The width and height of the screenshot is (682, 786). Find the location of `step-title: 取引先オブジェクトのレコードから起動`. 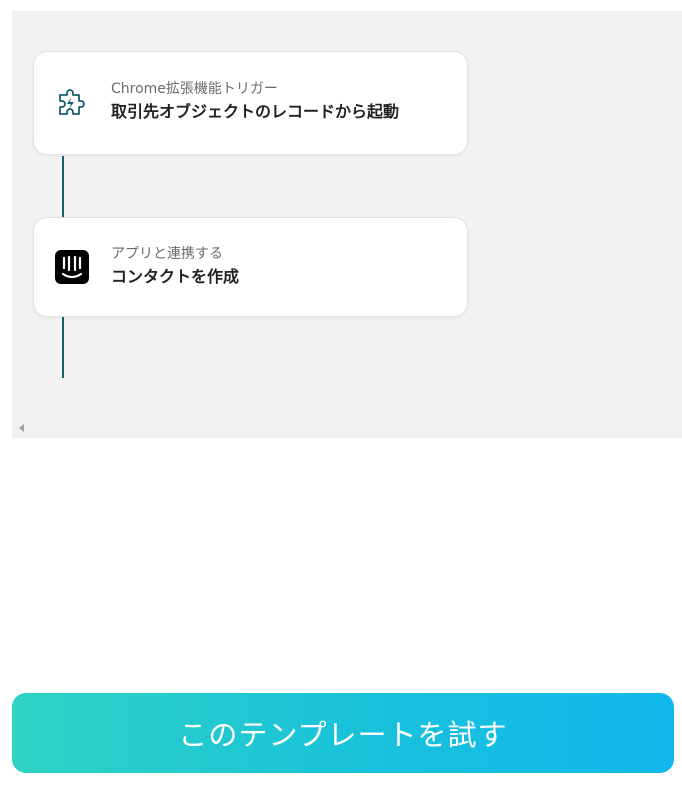

step-title: 取引先オブジェクトのレコードから起動 is located at coordinates (255, 111).